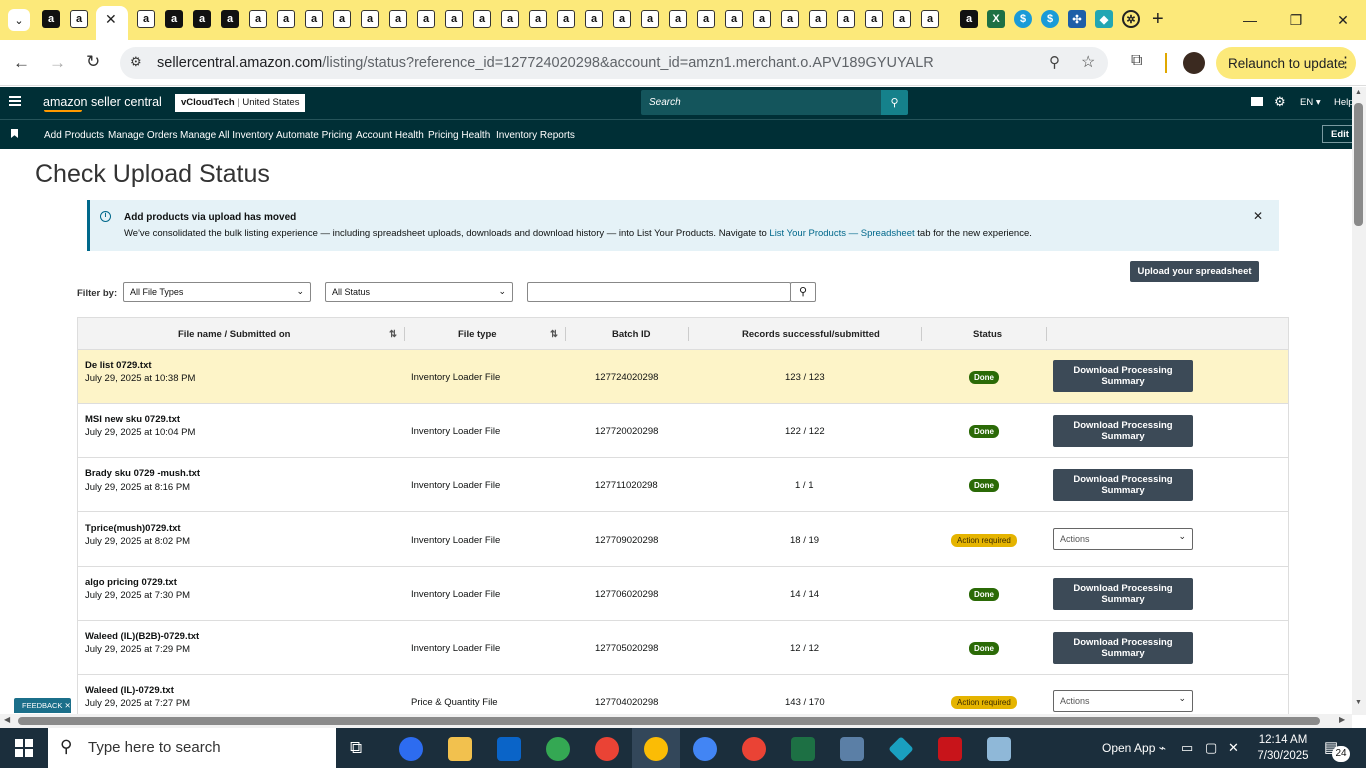 This screenshot has height=768, width=1366. Describe the element at coordinates (509, 749) in the screenshot. I see `outlook-icon` at that location.